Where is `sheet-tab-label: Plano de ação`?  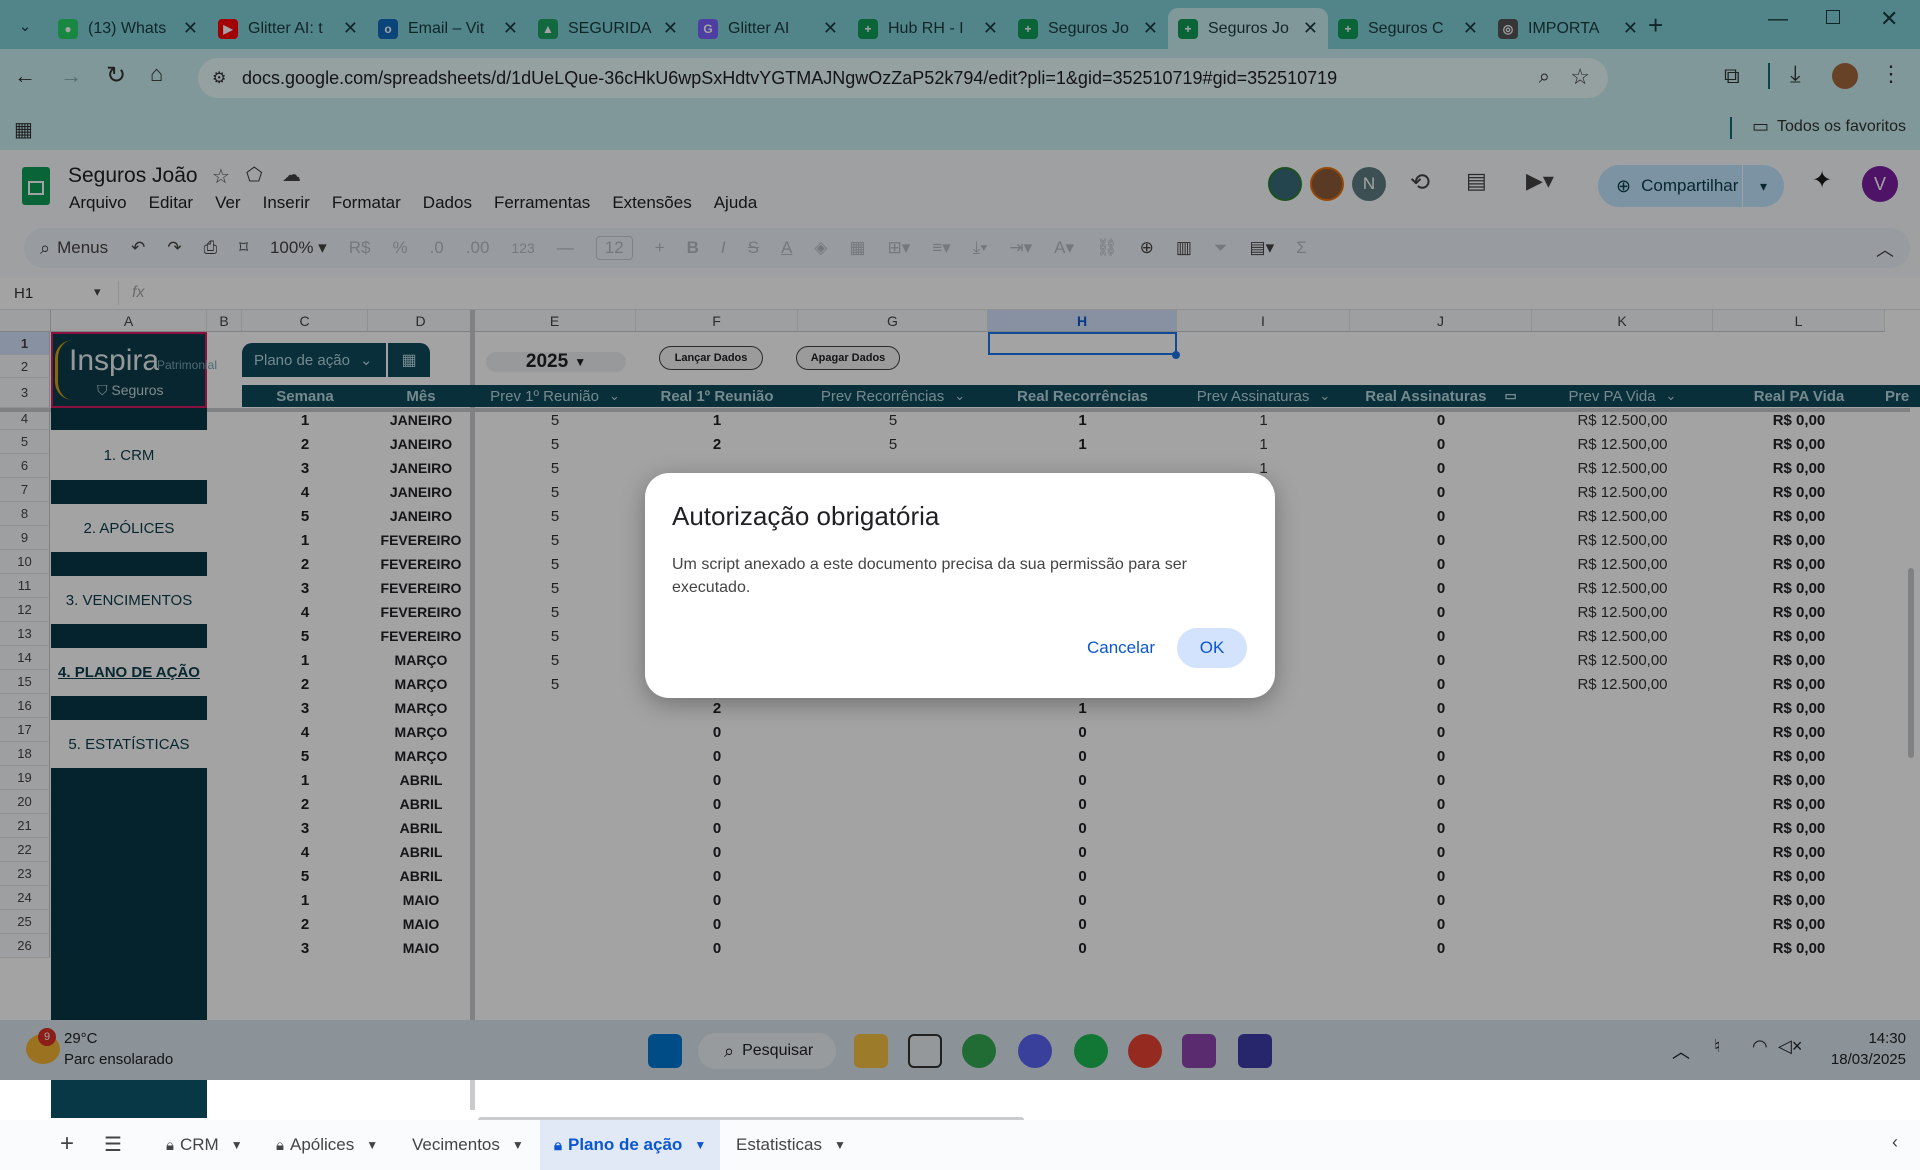
sheet-tab-label: Plano de ação is located at coordinates (625, 1144).